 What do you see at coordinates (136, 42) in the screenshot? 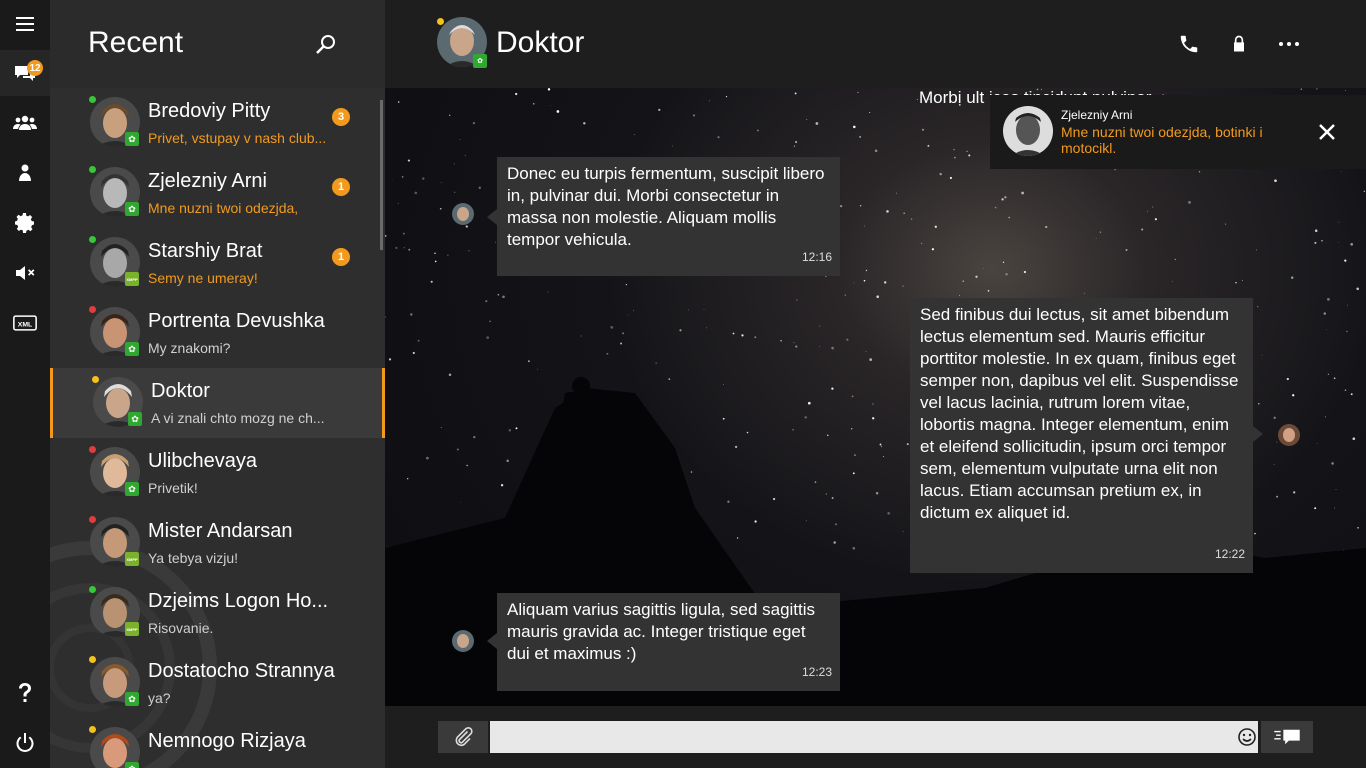
I see `list-title: Recent` at bounding box center [136, 42].